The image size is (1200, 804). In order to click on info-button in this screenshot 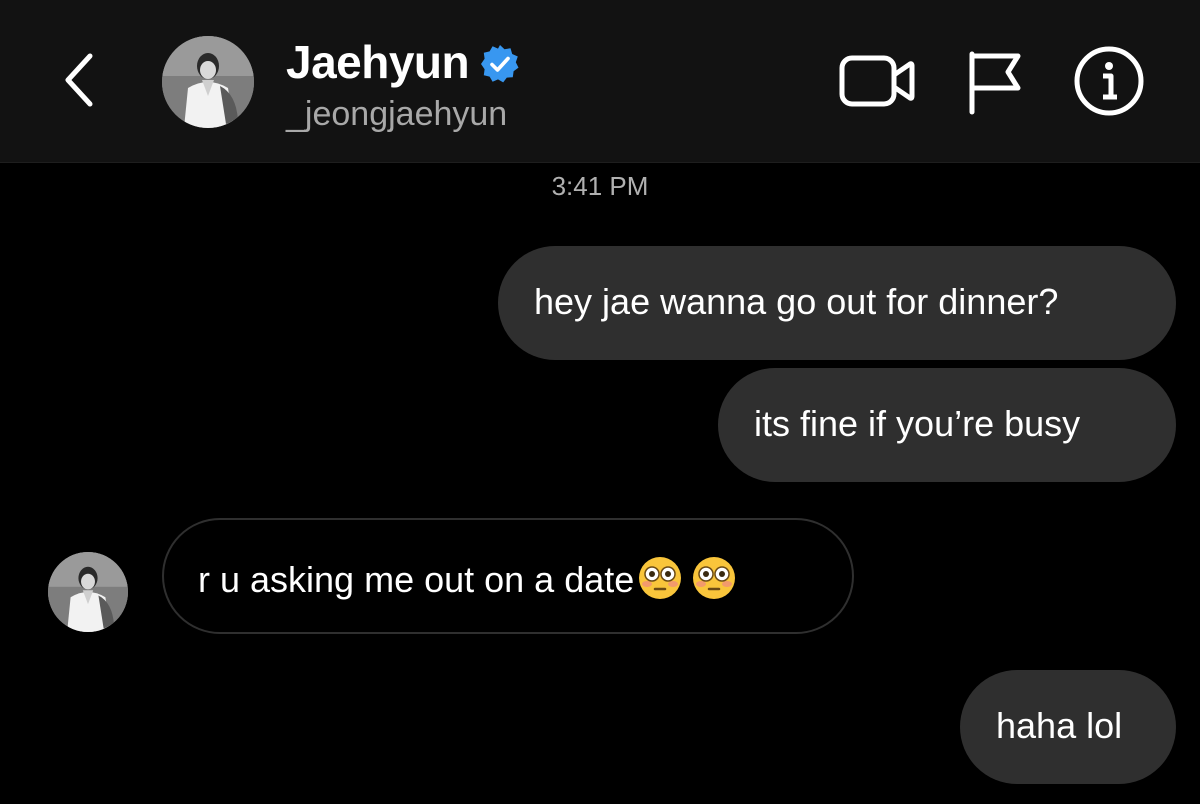, I will do `click(1109, 81)`.